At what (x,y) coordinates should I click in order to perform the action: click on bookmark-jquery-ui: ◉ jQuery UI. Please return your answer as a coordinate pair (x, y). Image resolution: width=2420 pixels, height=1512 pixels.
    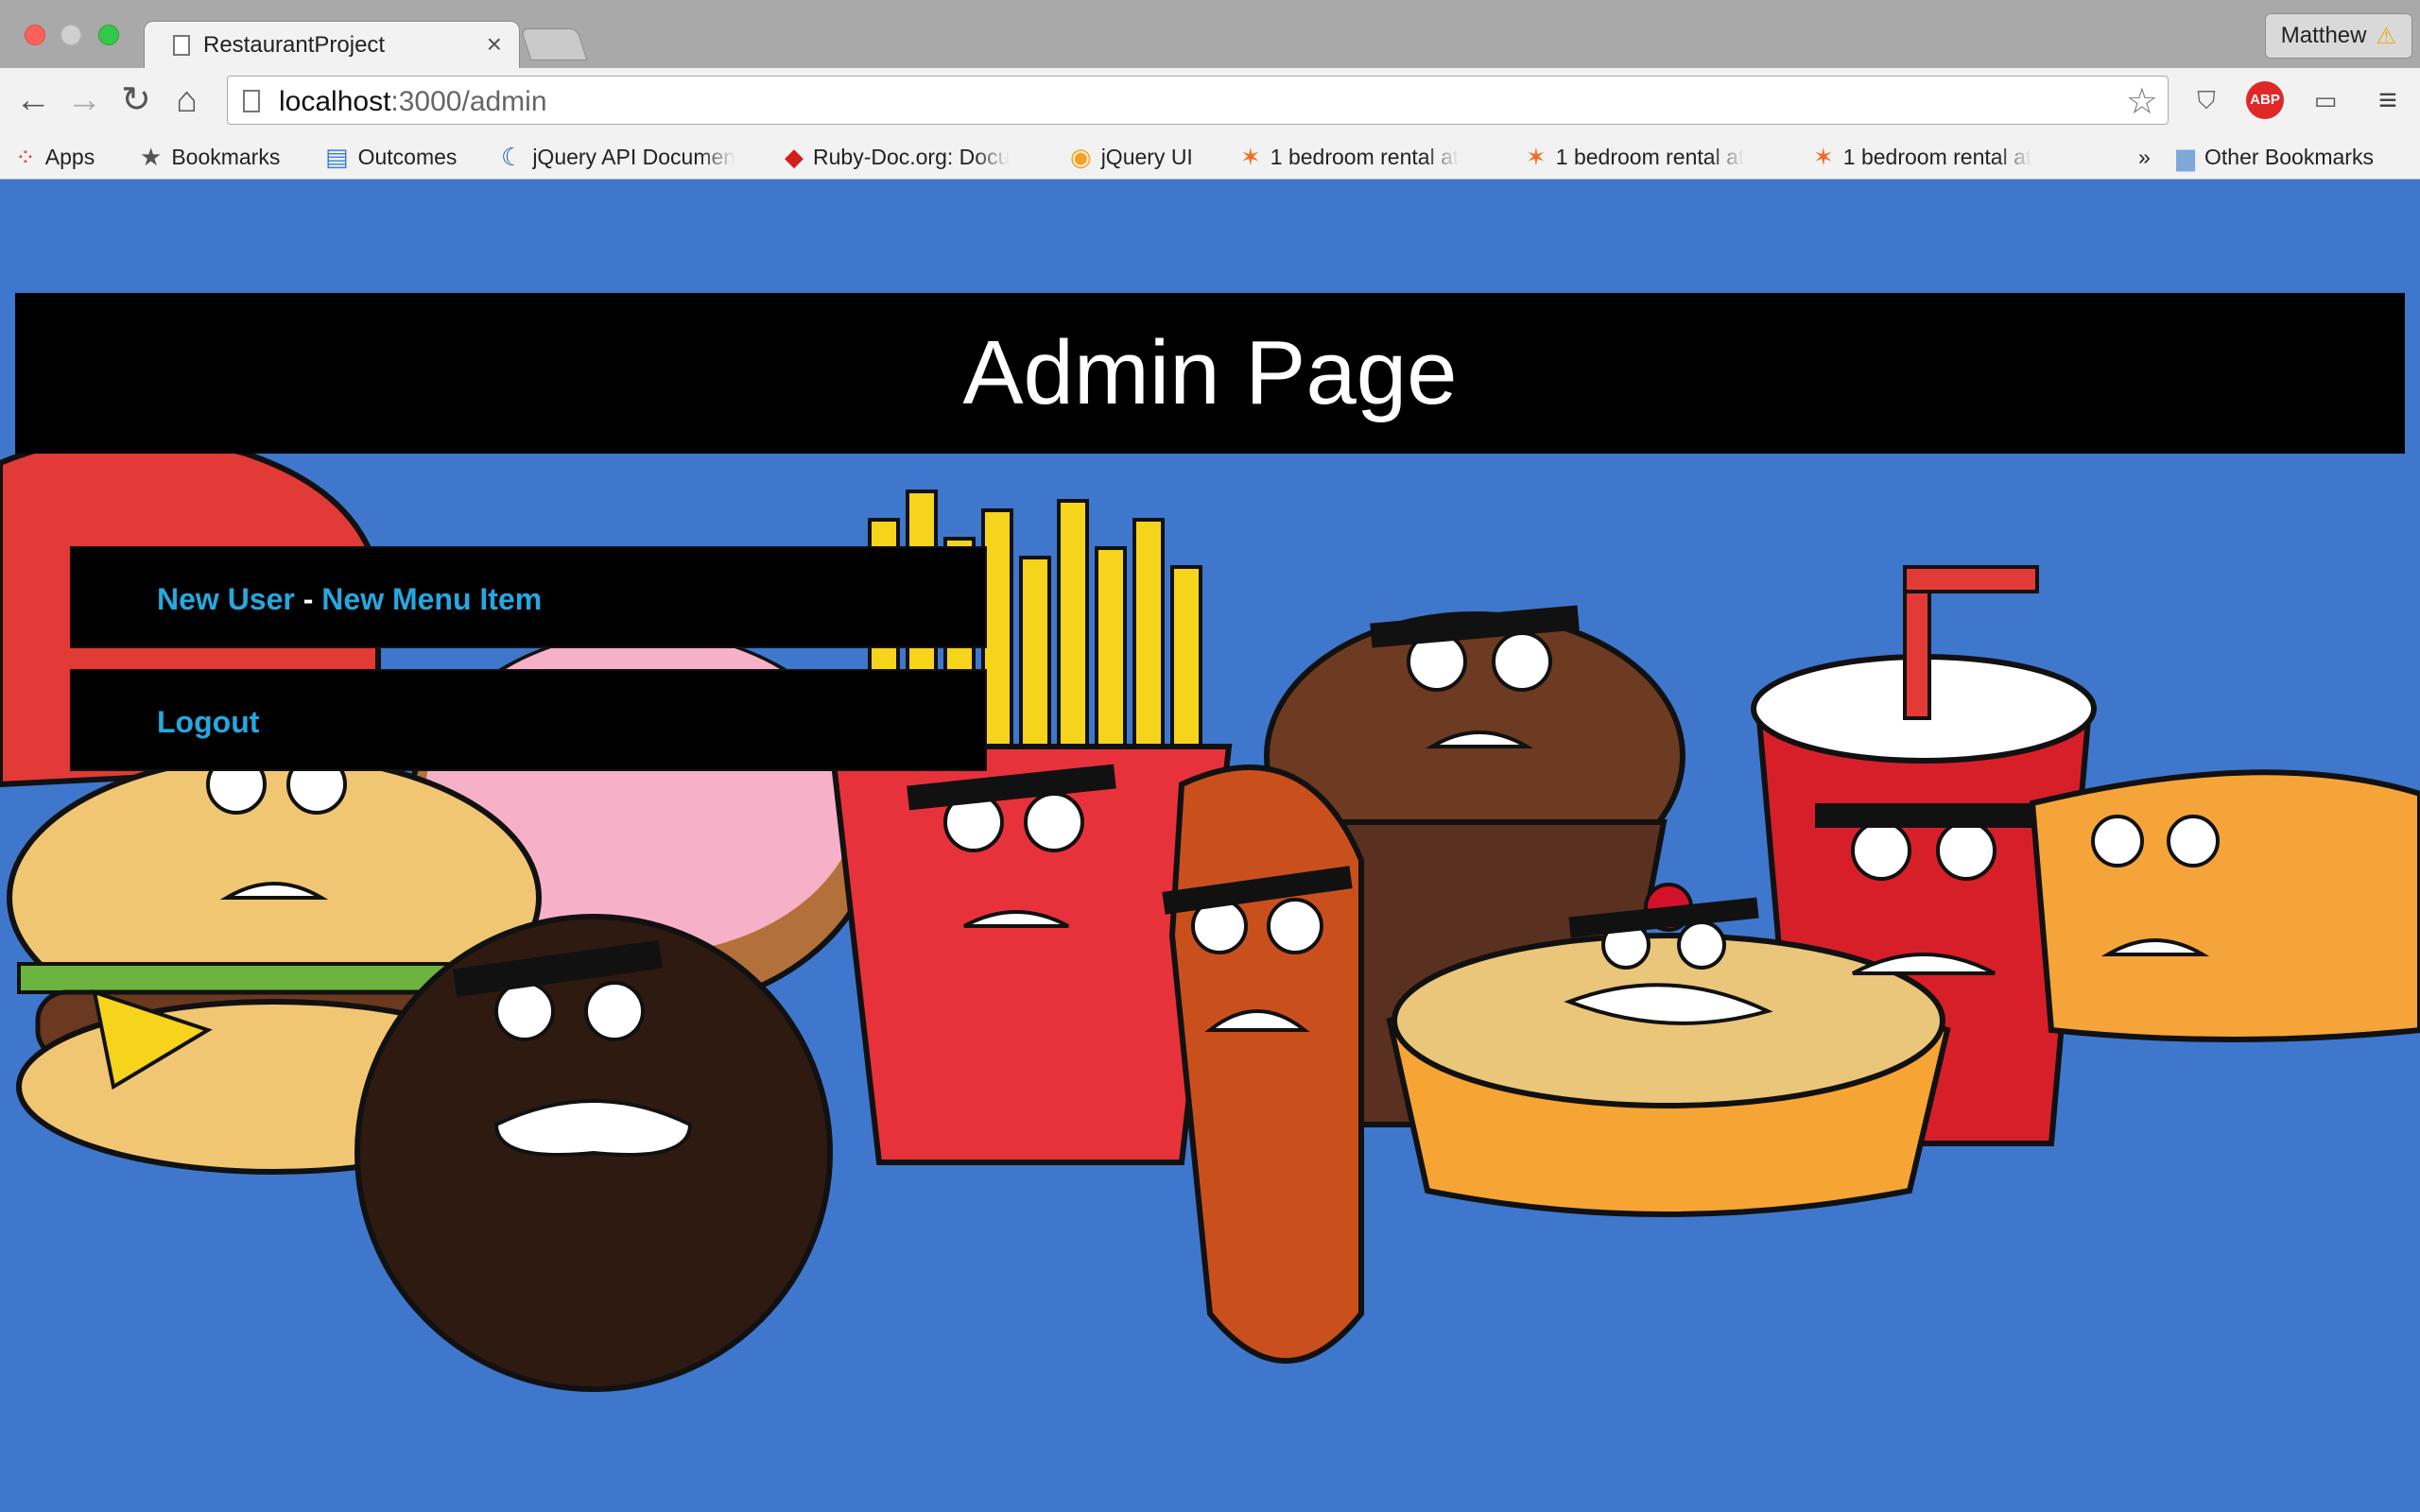
    Looking at the image, I should click on (1131, 157).